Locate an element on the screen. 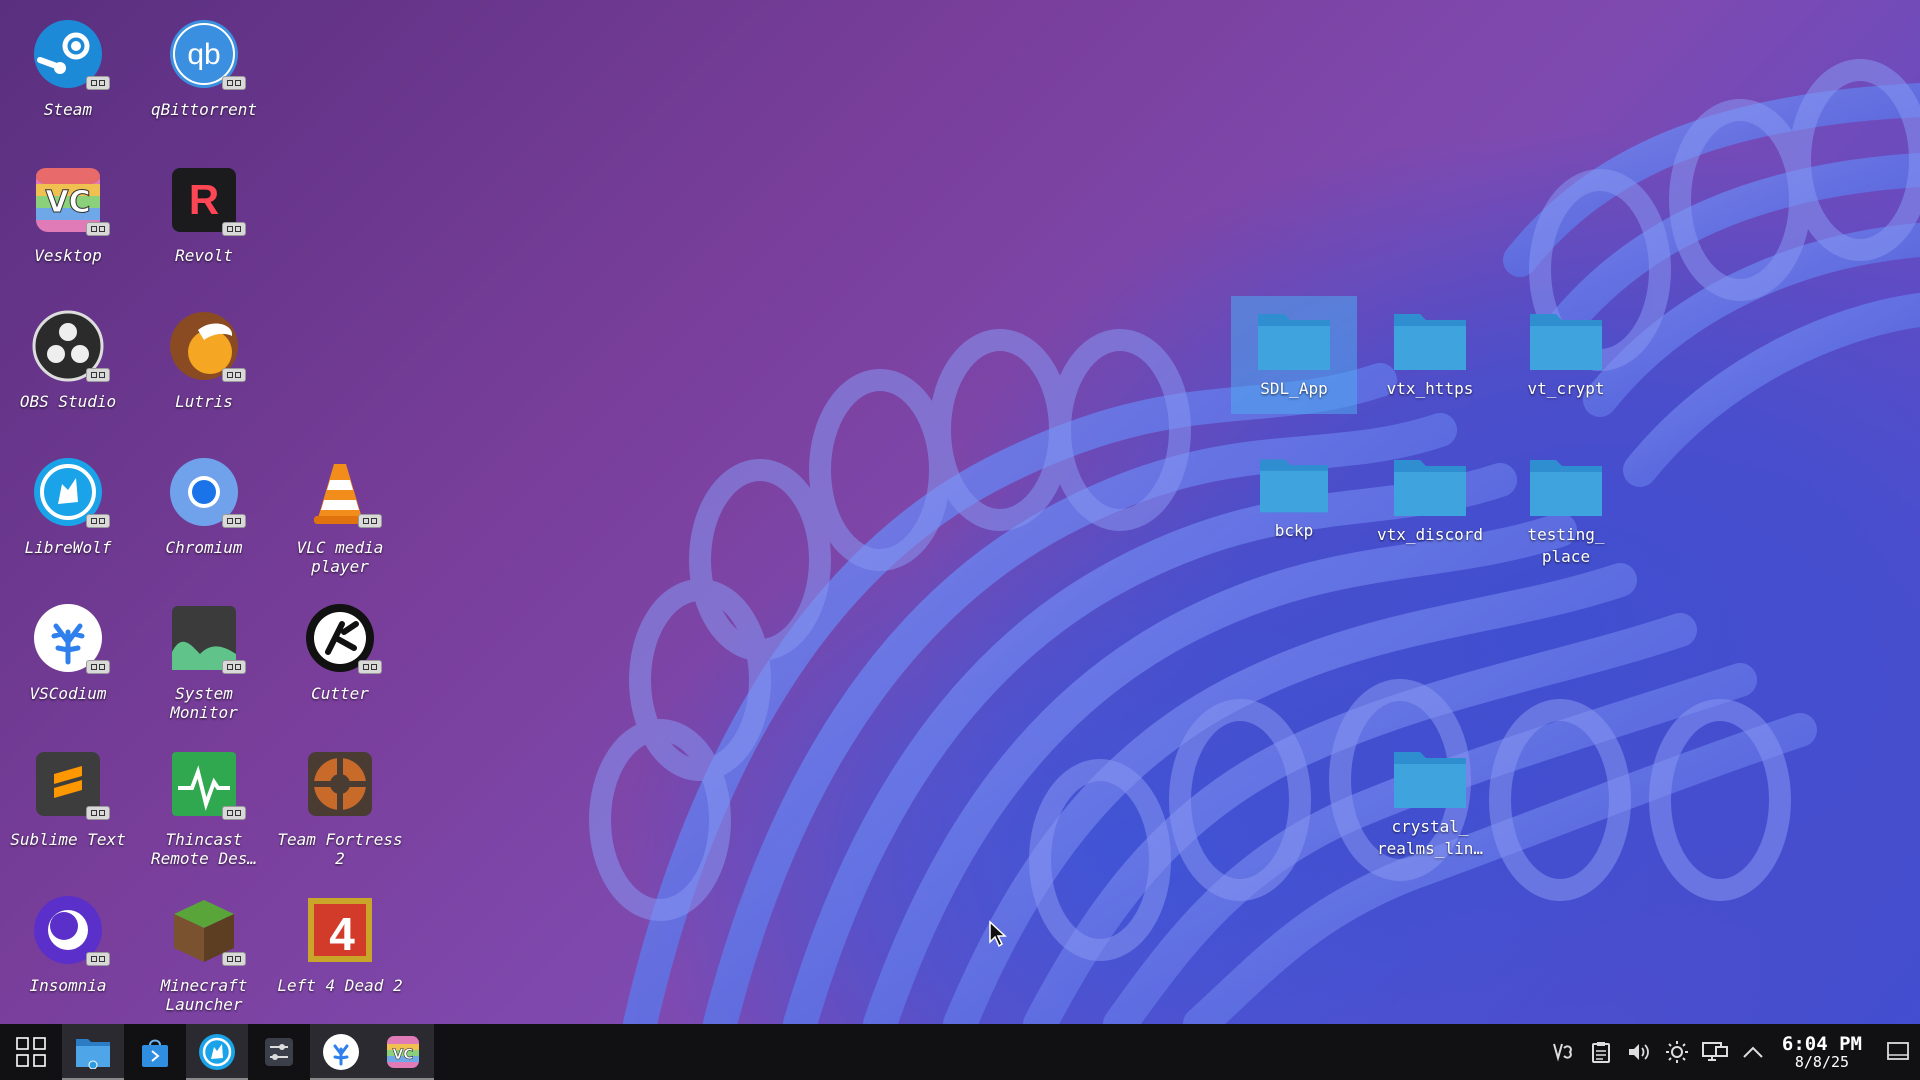 The image size is (1920, 1080). taskbar-librewolf is located at coordinates (217, 1052).